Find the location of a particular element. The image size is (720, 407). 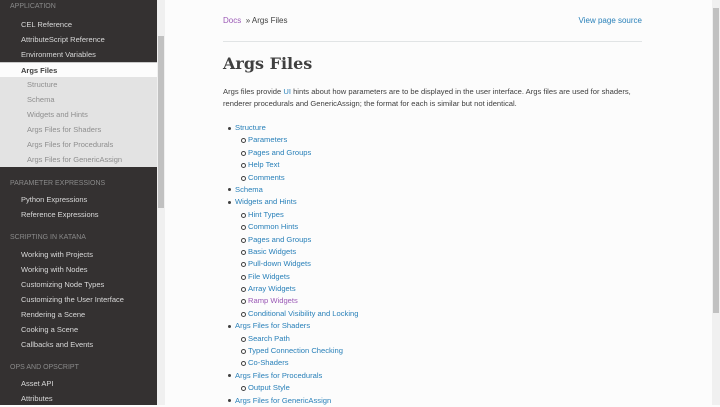

toc-link-co-shaders: Co-Shaders is located at coordinates (290, 363).